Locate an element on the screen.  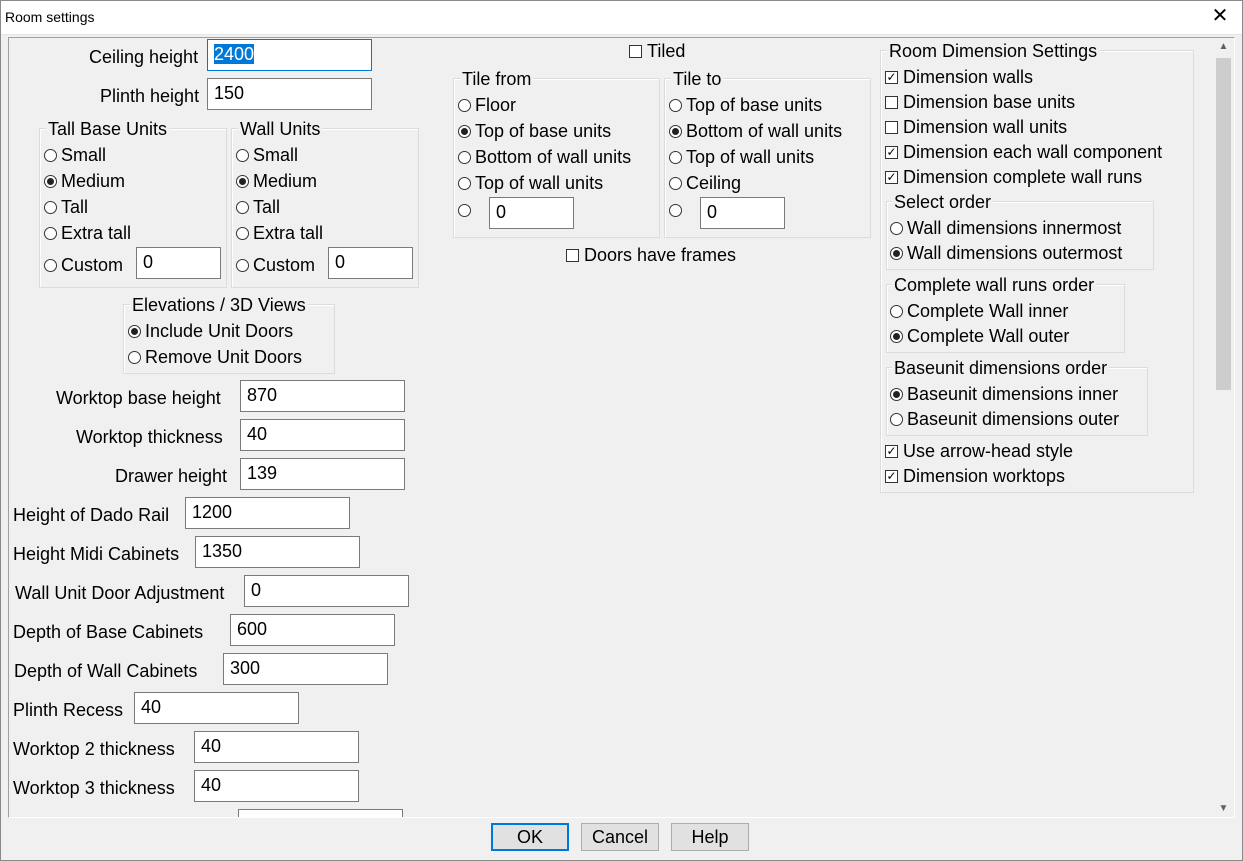
tall-custom-radio: Custom is located at coordinates (83, 265).